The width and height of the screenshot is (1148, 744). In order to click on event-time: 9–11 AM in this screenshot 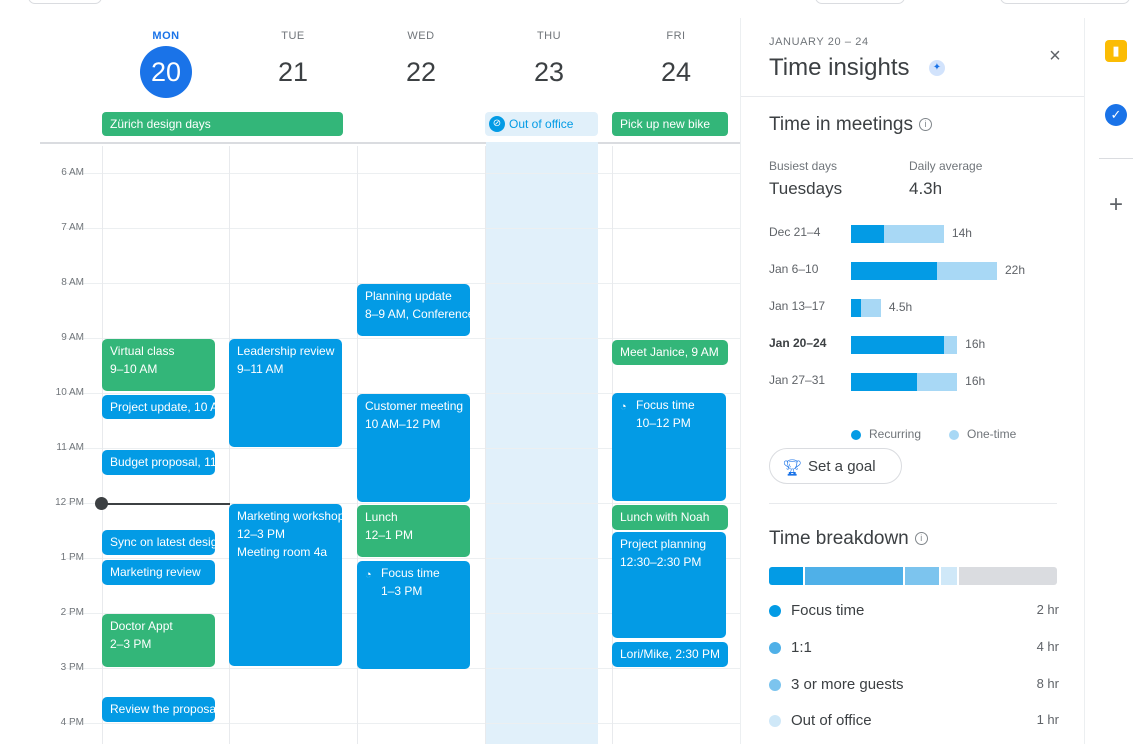, I will do `click(260, 369)`.